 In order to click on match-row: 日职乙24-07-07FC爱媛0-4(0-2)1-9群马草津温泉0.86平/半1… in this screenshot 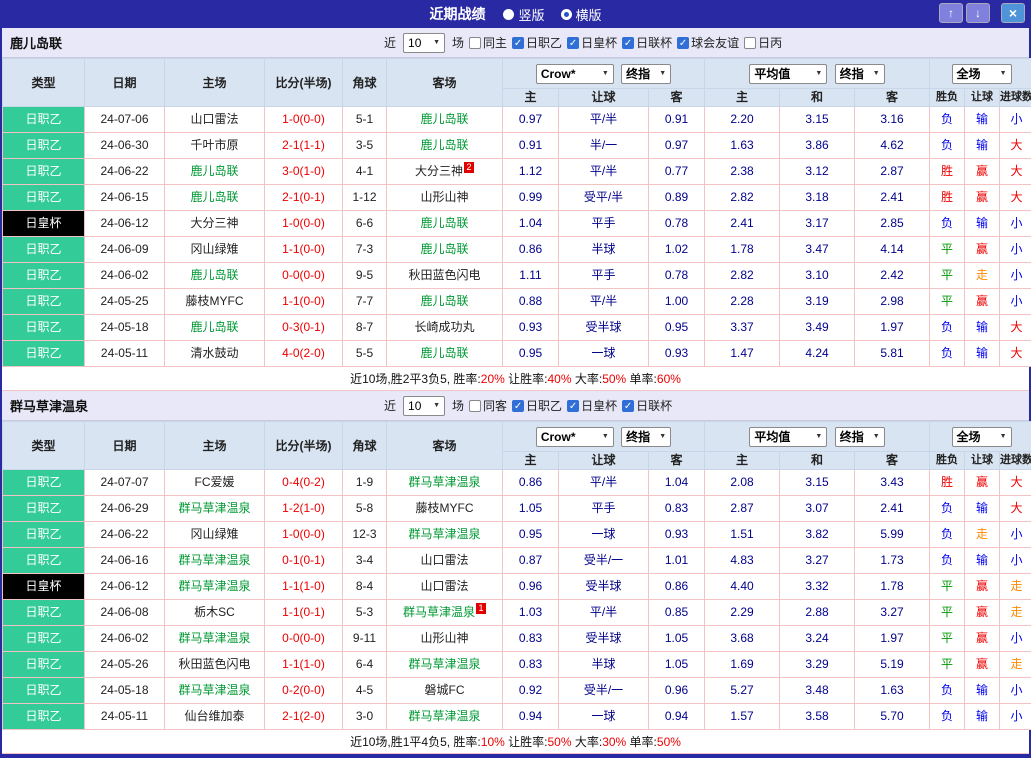, I will do `click(517, 483)`.